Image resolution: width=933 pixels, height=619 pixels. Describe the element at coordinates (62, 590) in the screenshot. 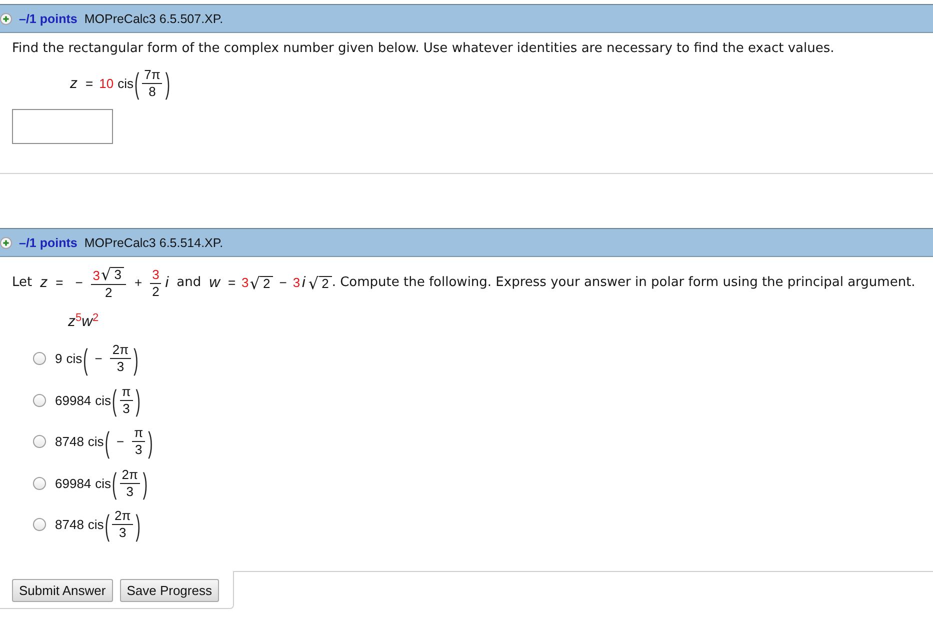

I see `submit-button: Submit Answer` at that location.